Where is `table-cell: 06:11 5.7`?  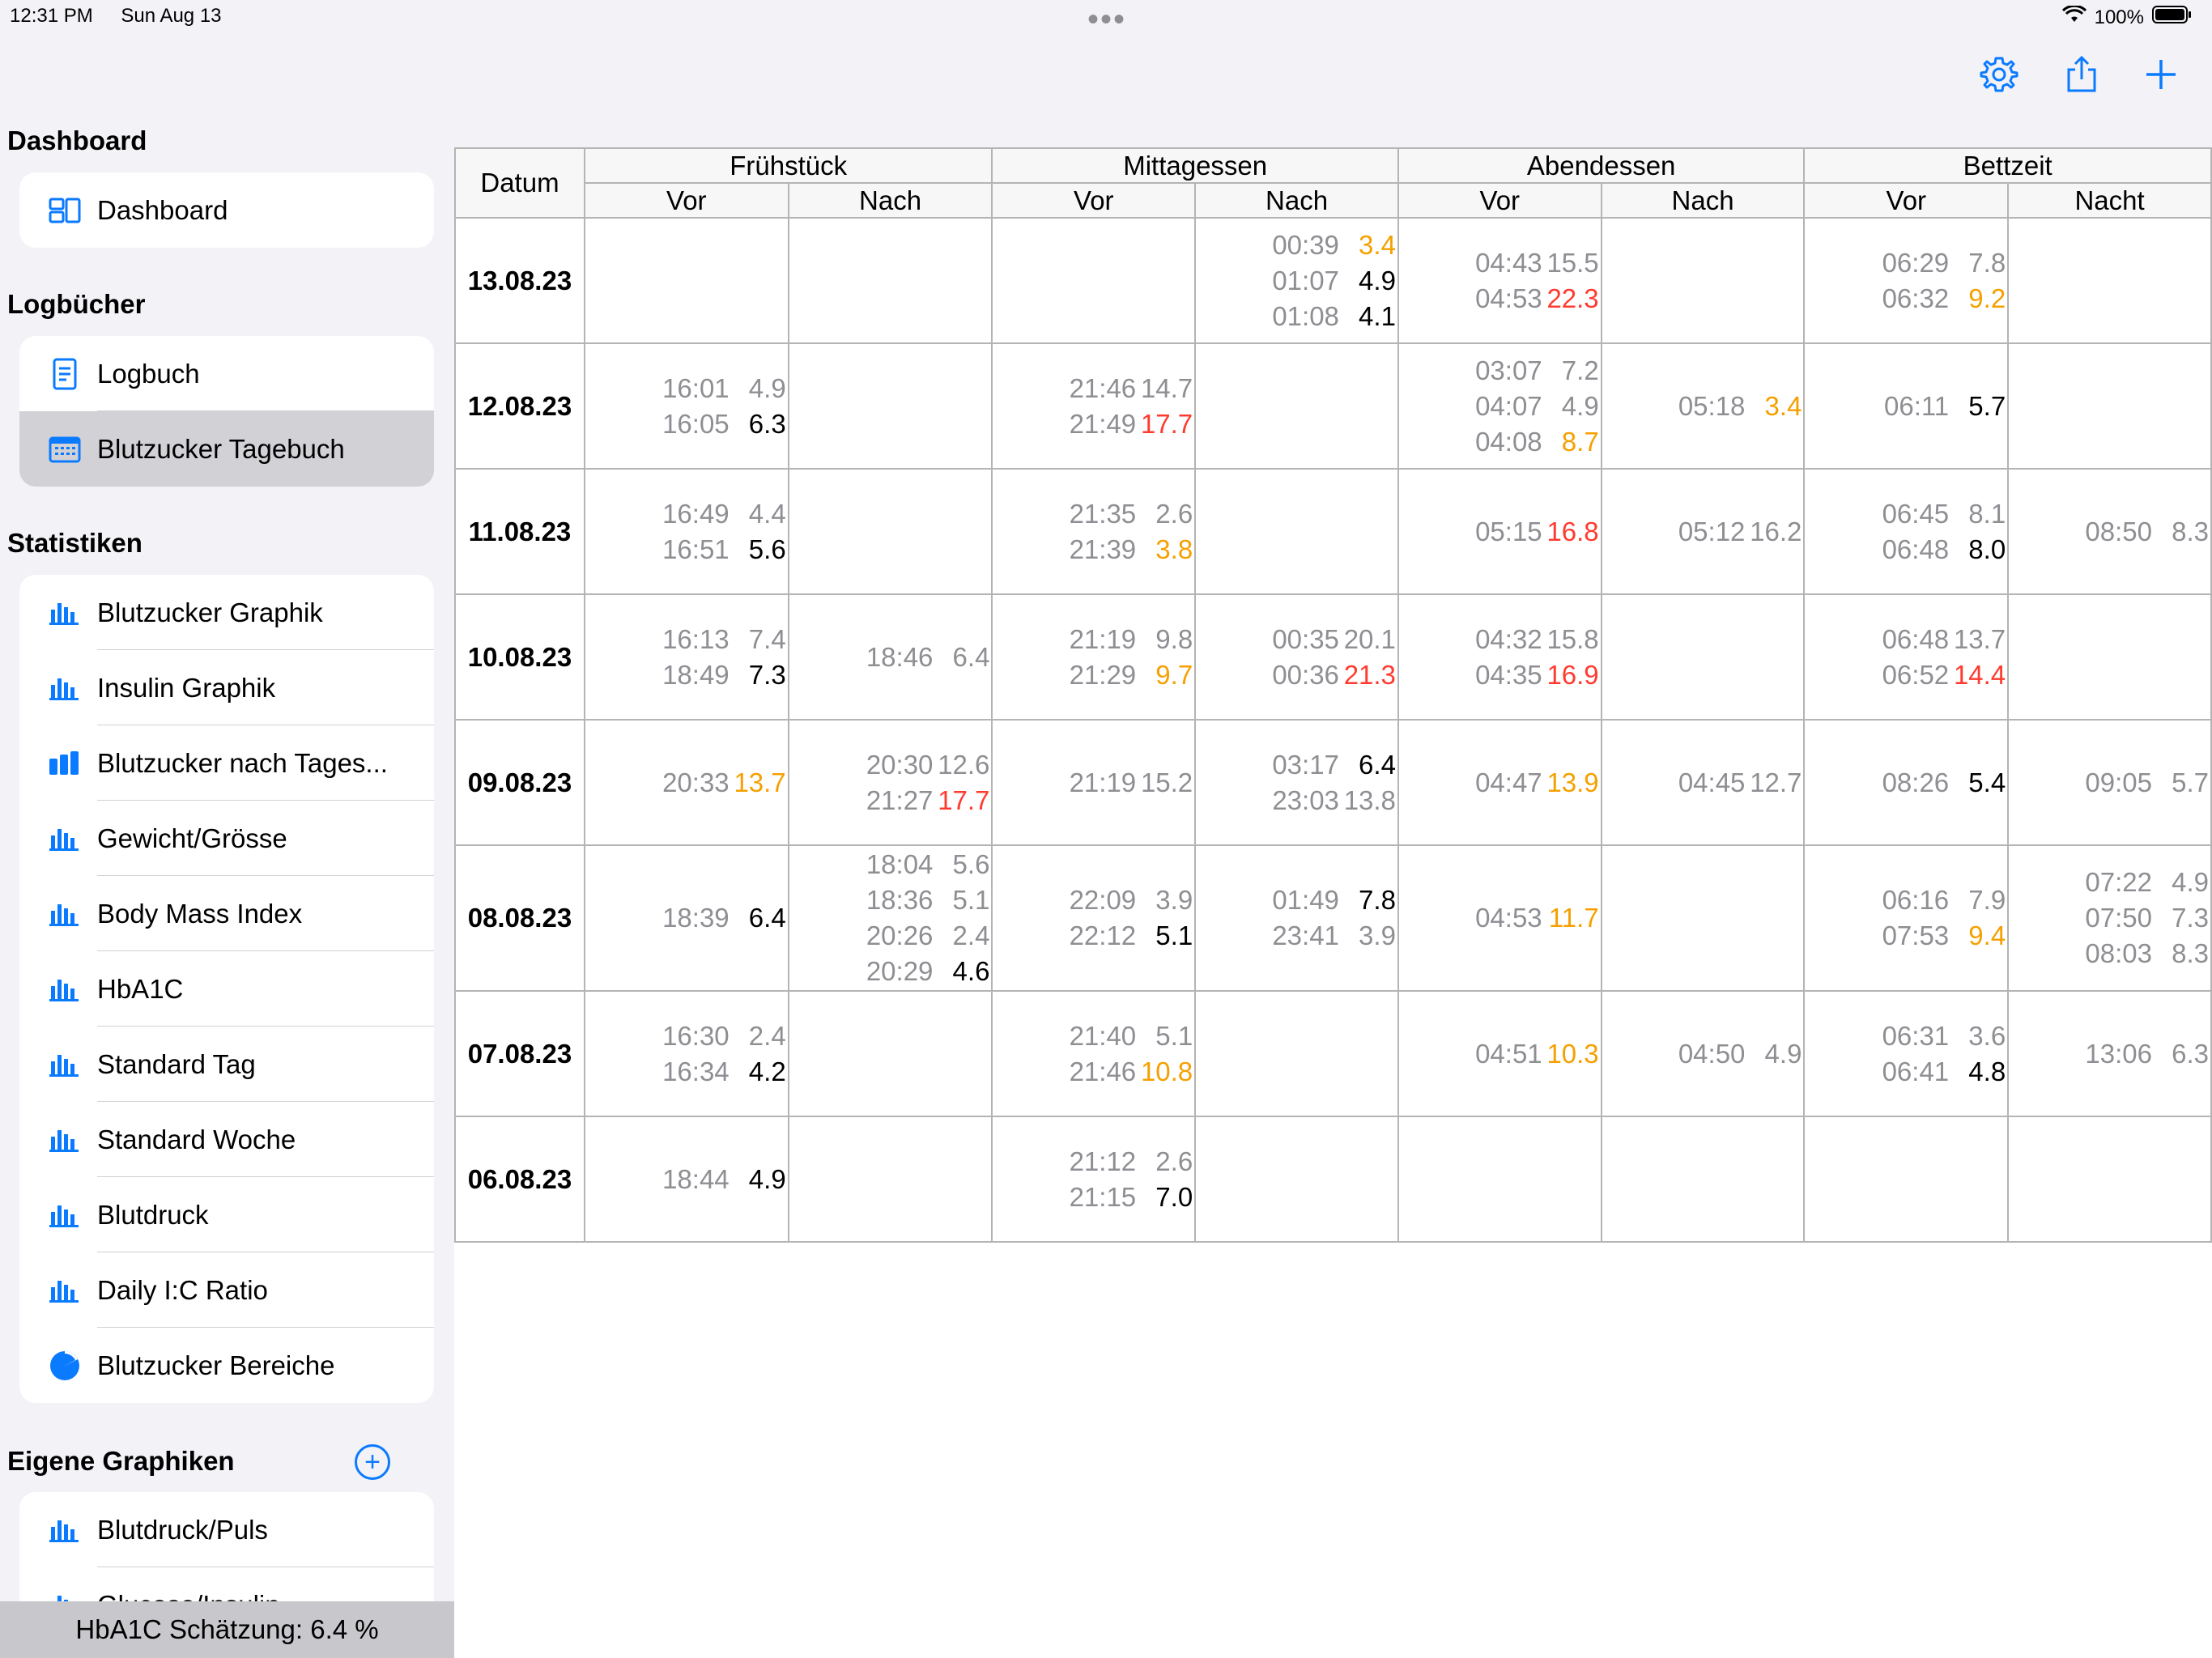
table-cell: 06:11 5.7 is located at coordinates (1907, 406).